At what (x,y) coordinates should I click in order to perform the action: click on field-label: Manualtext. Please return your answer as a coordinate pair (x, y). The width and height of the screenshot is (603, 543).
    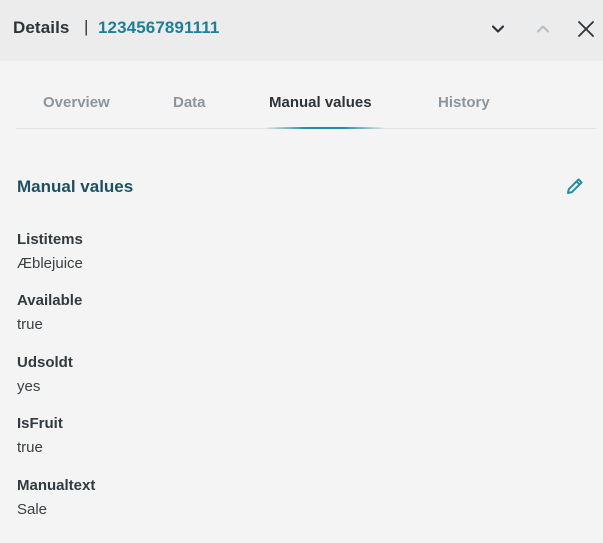
    Looking at the image, I should click on (56, 485).